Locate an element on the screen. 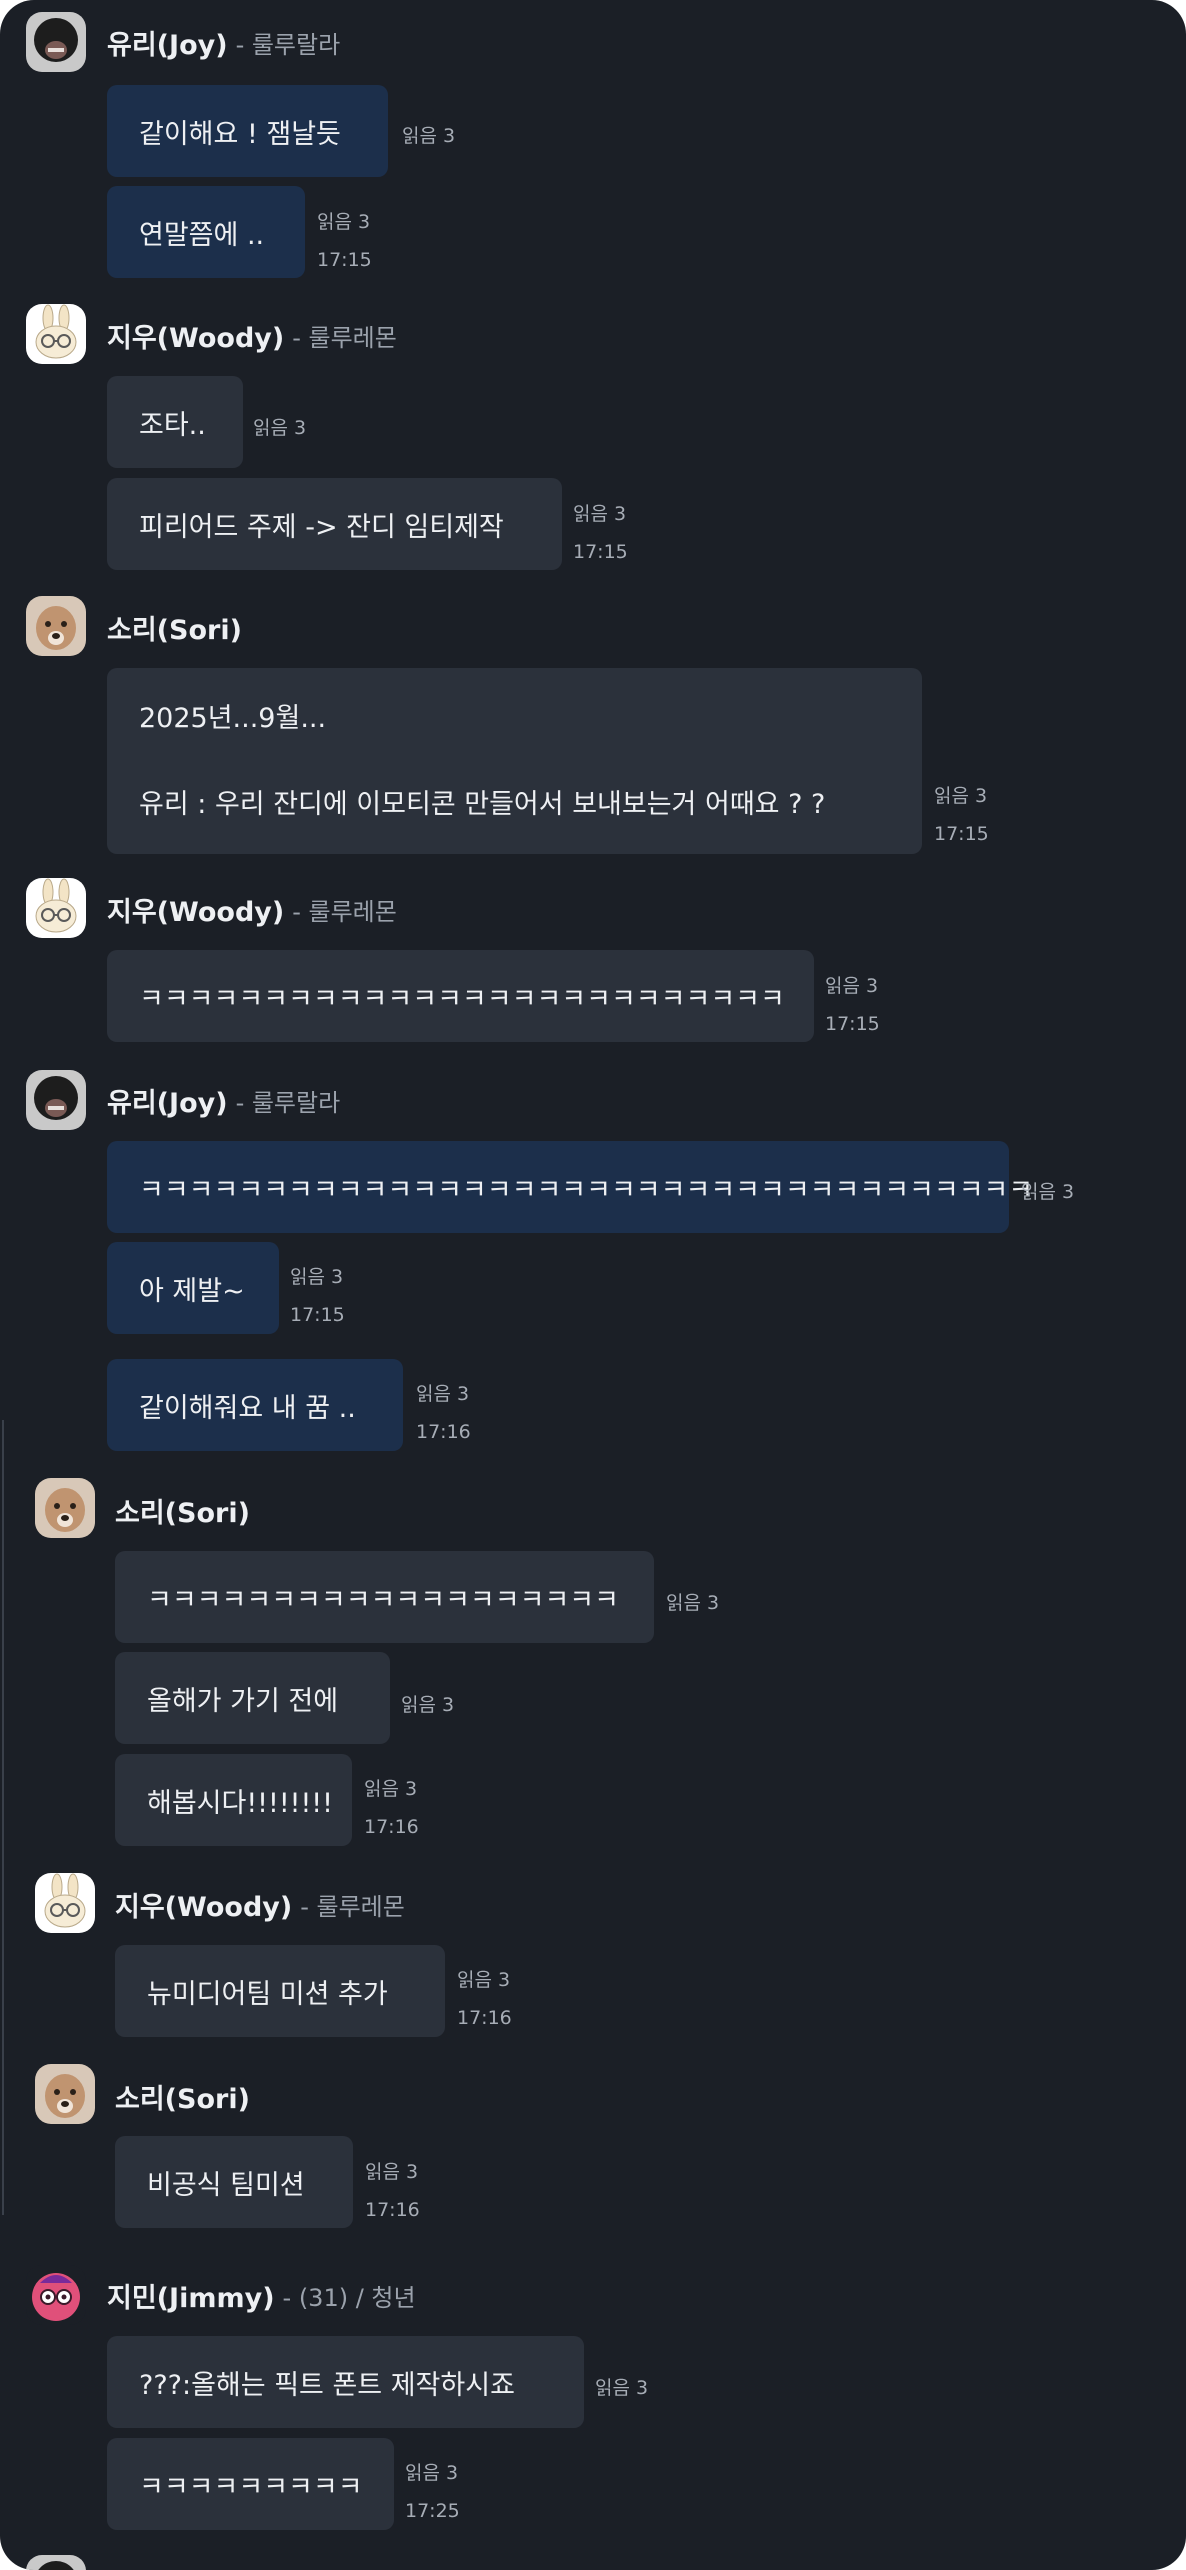 The height and width of the screenshot is (2570, 1186). pink-character-with-glasses-icon is located at coordinates (56, 2295).